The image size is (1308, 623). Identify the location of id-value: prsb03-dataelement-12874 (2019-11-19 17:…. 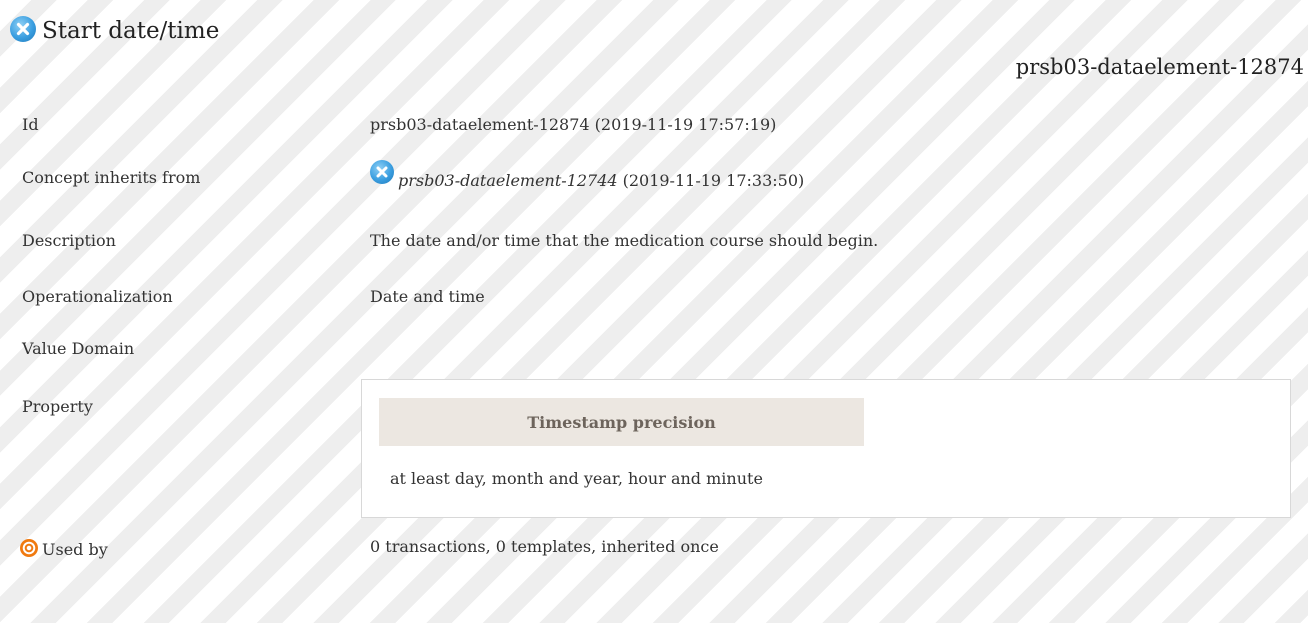
(573, 124).